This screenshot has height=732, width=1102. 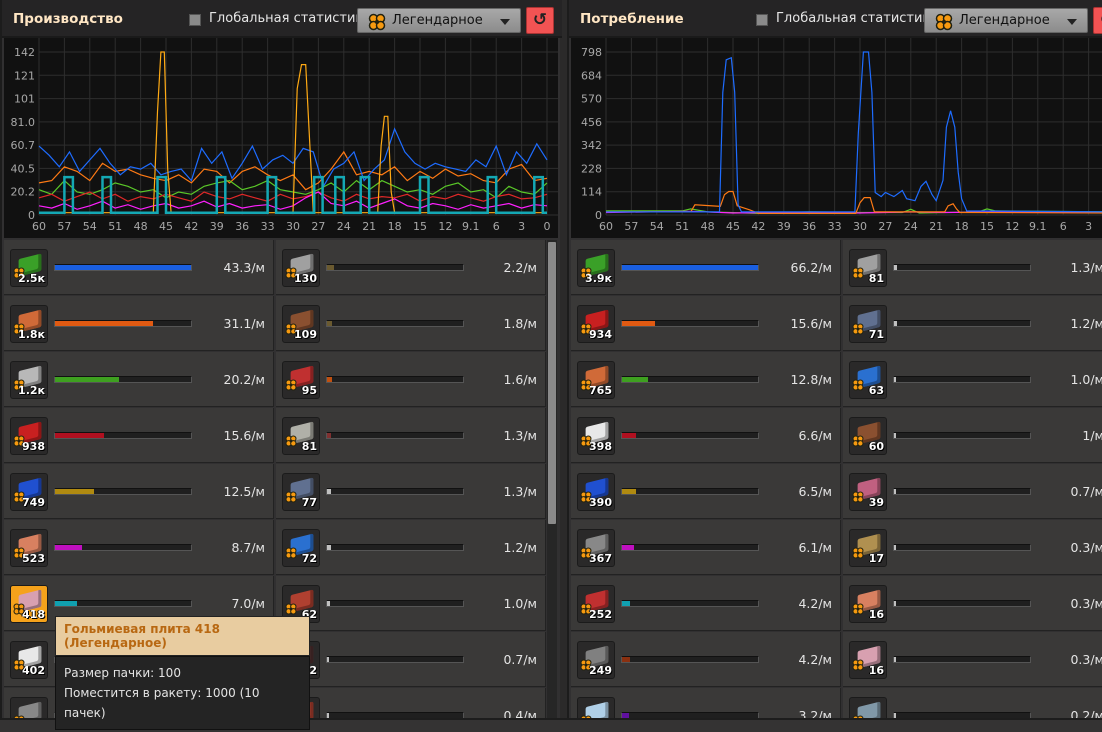 I want to click on item-row: 749 12.5/м, so click(x=139, y=491).